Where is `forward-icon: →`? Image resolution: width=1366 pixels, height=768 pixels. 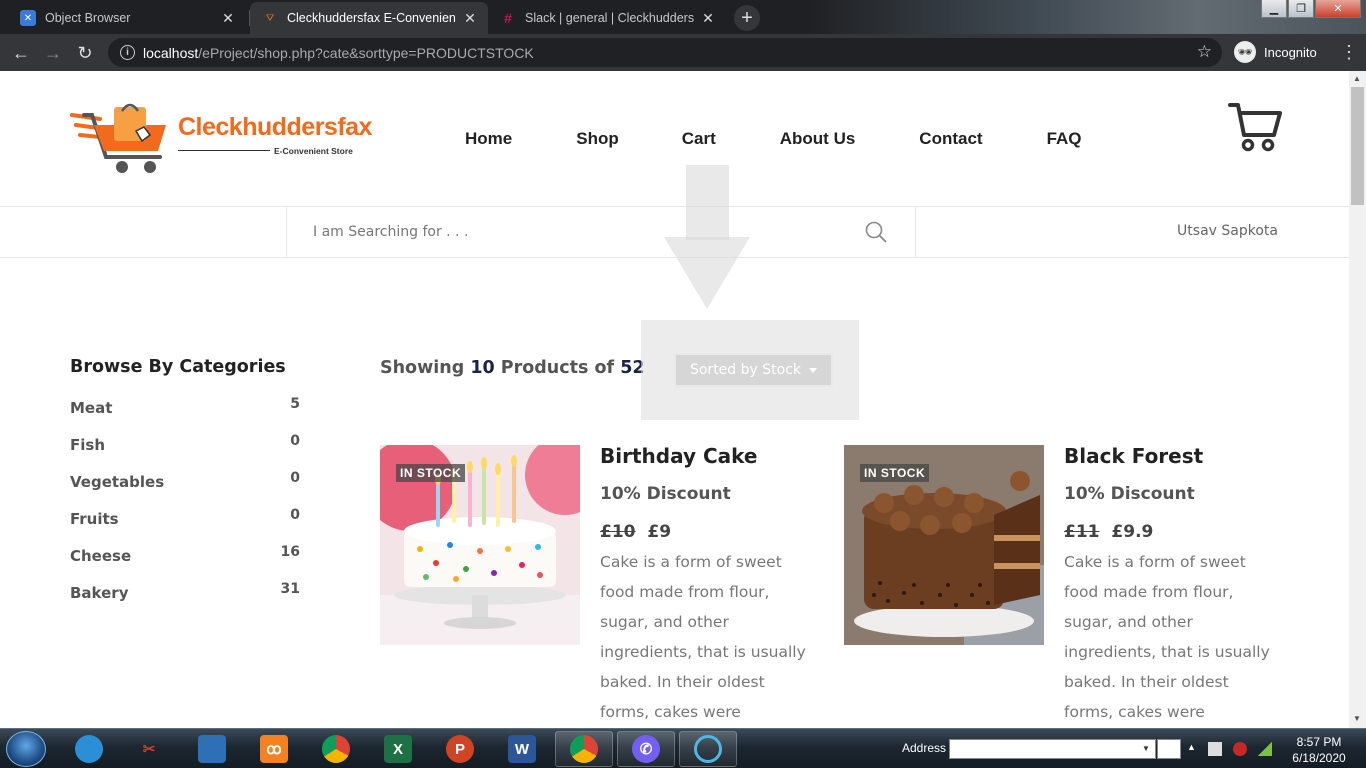 forward-icon: → is located at coordinates (53, 53).